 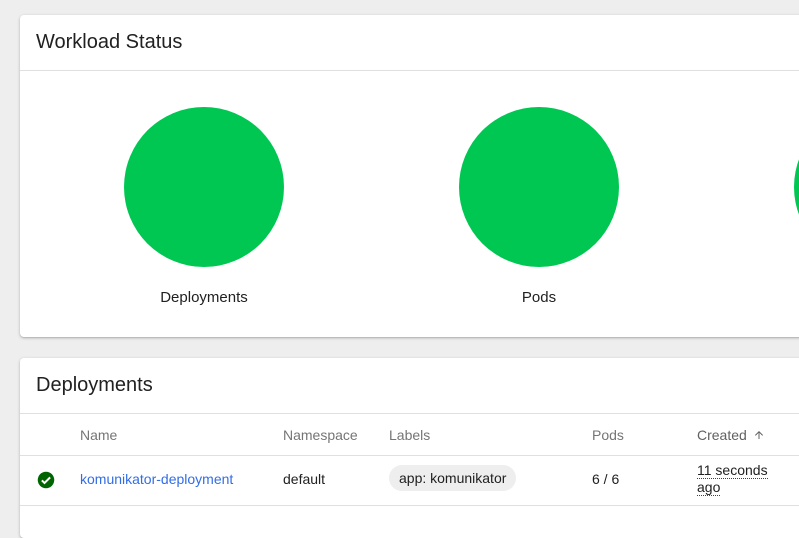 I want to click on deployments-table-header: Name Namespace Labels Pods Created, so click(x=409, y=435).